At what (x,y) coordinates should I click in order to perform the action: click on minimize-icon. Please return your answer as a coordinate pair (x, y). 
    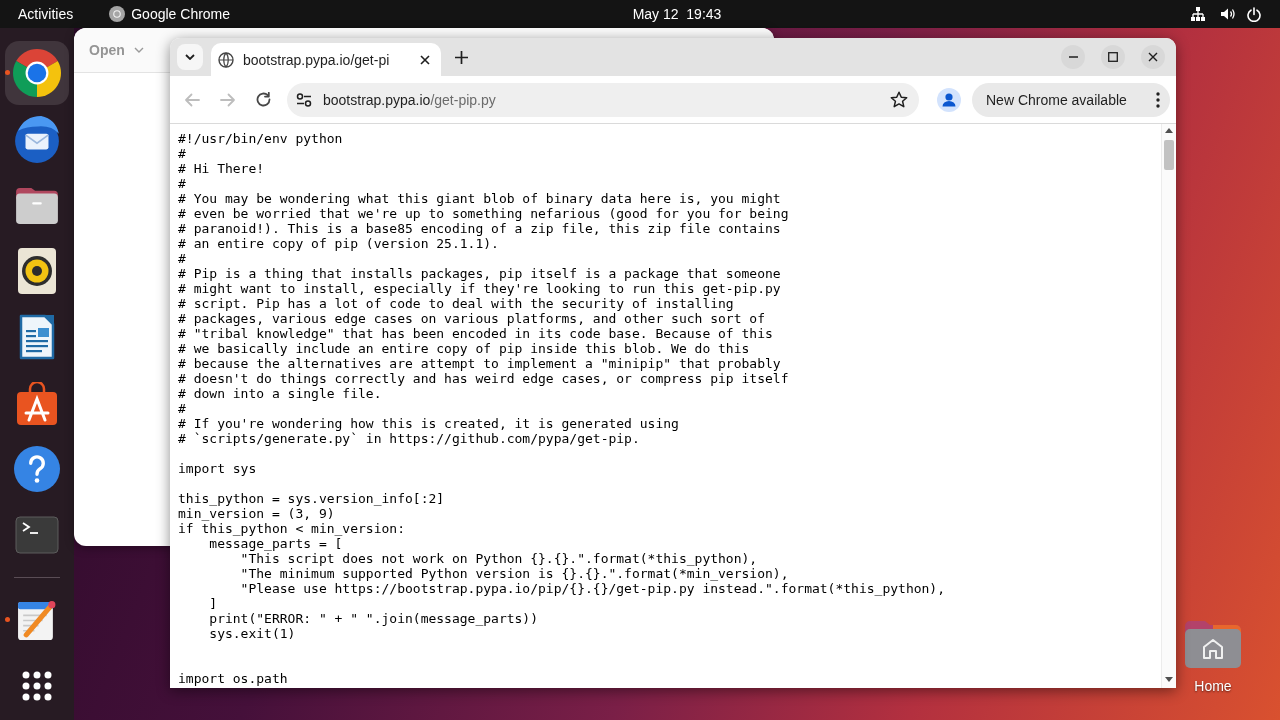
    Looking at the image, I should click on (1073, 57).